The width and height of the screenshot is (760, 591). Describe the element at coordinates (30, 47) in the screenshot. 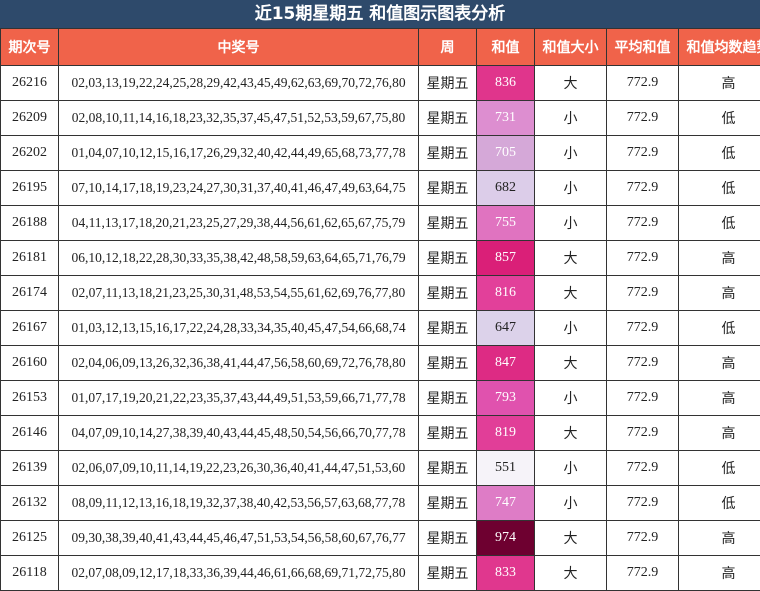

I see `header-period: 期次号` at that location.